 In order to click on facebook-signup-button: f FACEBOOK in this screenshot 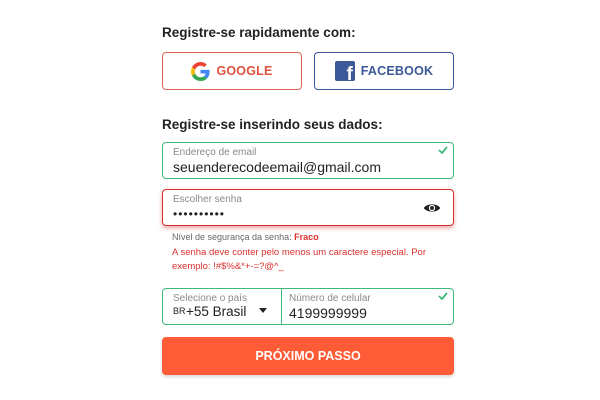, I will do `click(384, 71)`.